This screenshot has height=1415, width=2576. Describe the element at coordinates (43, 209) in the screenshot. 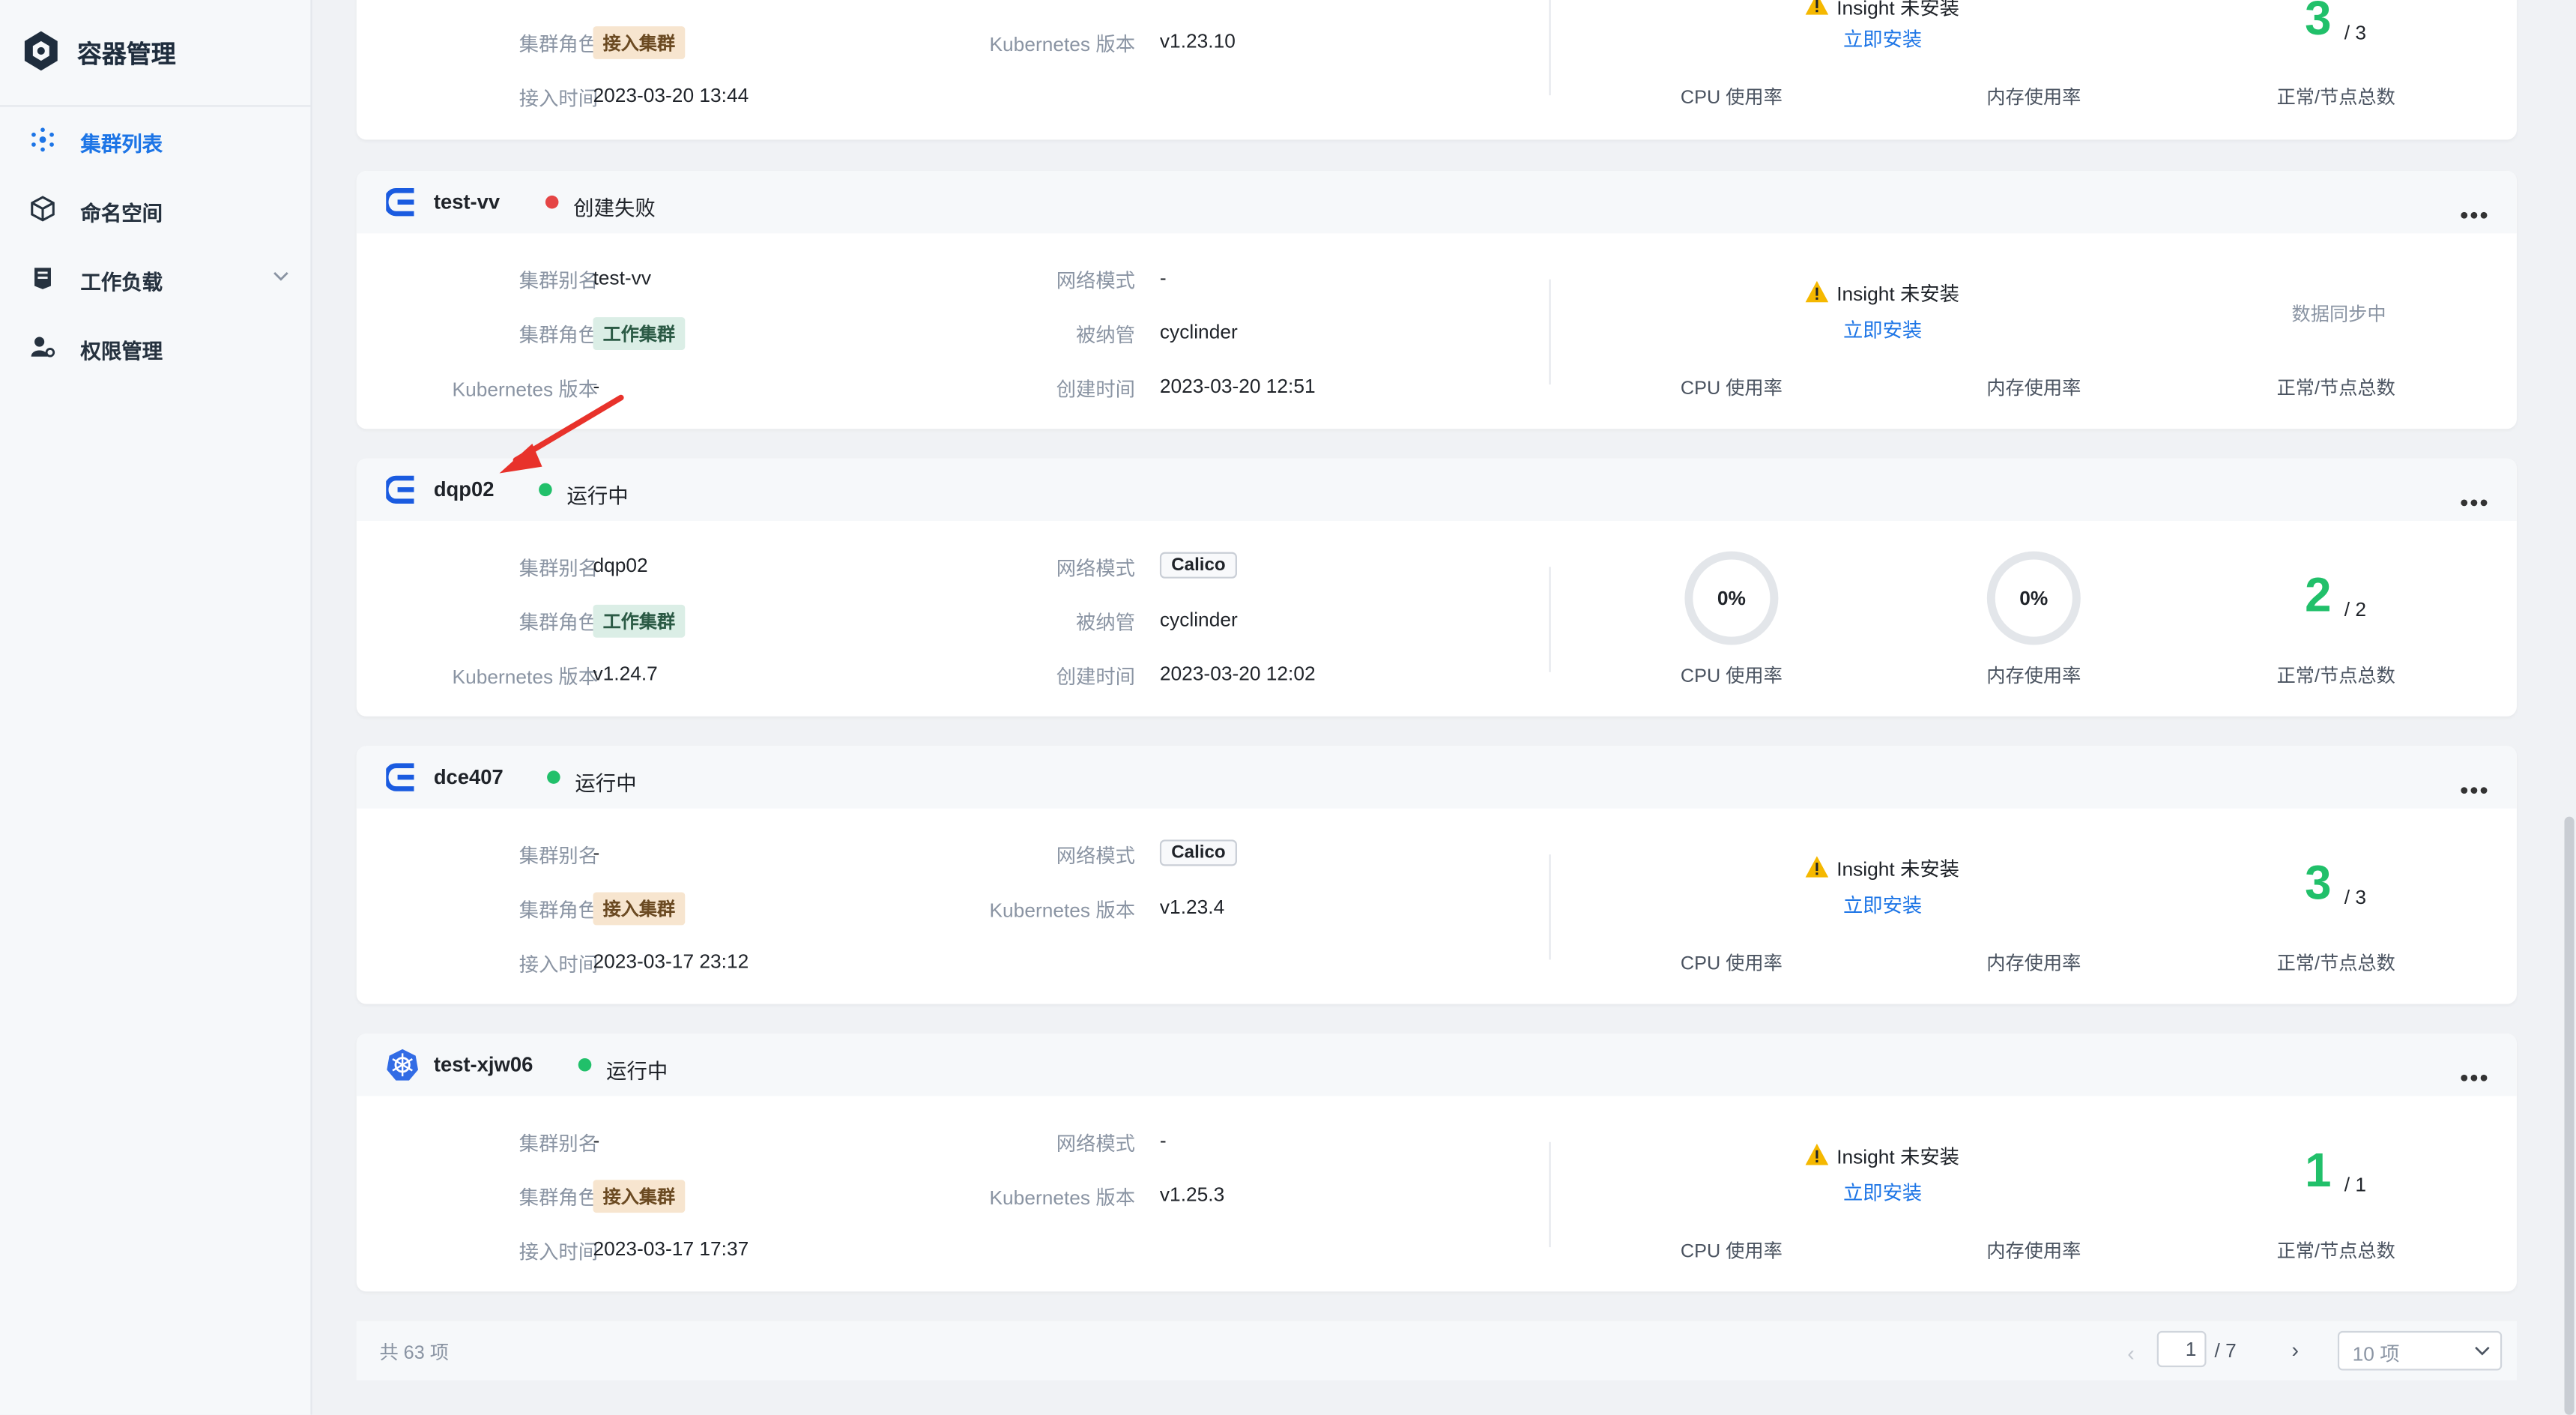

I see `cube-icon` at that location.